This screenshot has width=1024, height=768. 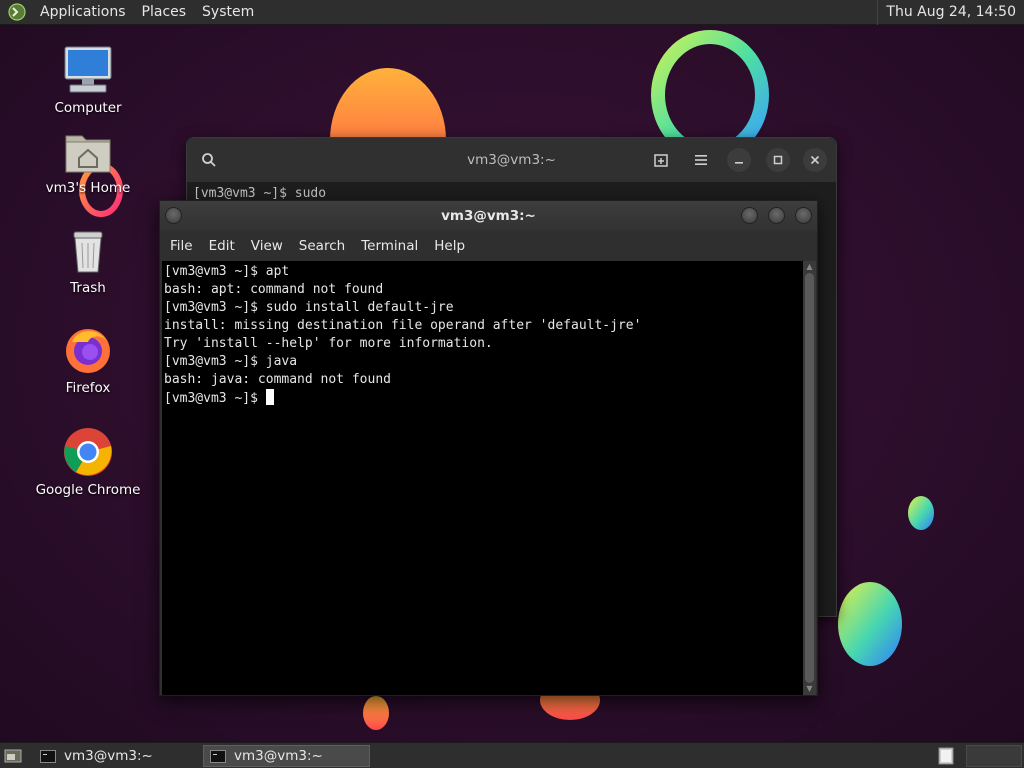 I want to click on front-terminal-titlebar: vm3@vm3:~, so click(x=488, y=216).